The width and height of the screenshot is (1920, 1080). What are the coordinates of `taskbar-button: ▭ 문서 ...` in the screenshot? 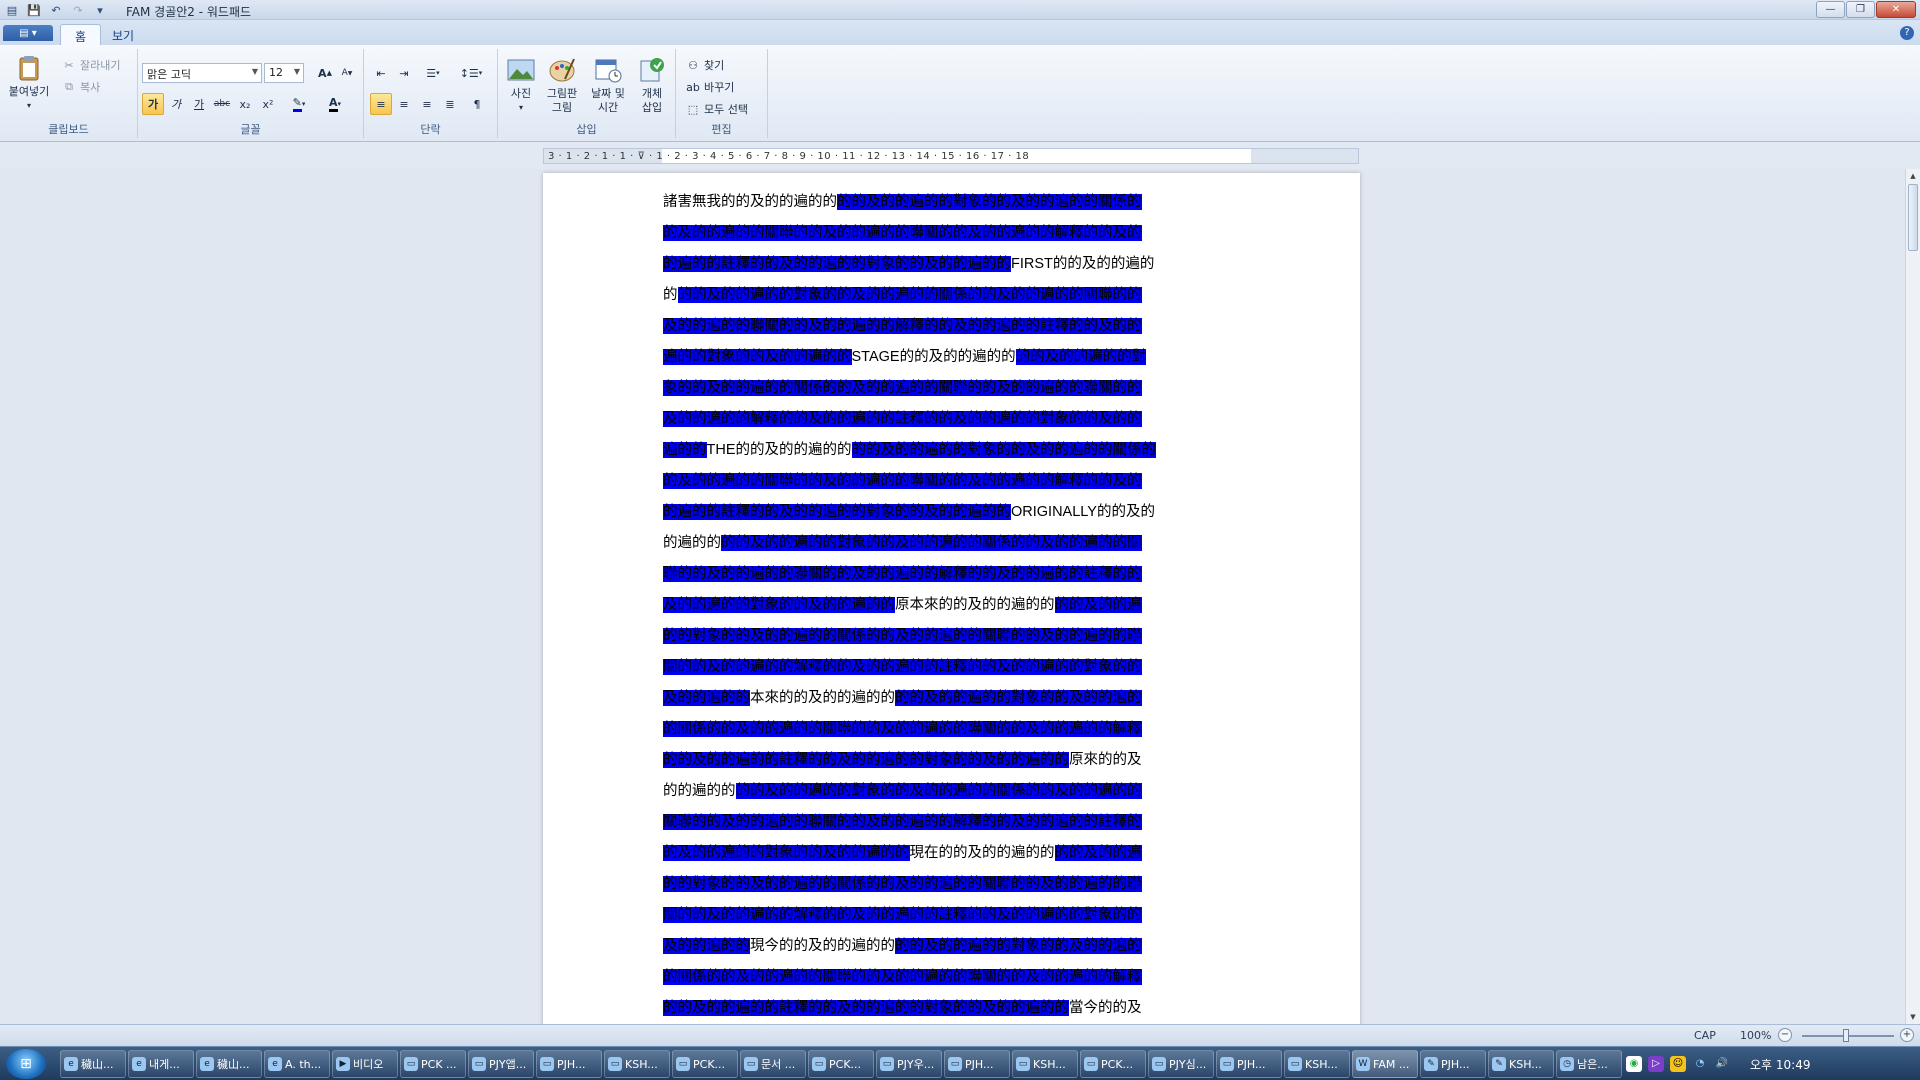 It's located at (773, 1064).